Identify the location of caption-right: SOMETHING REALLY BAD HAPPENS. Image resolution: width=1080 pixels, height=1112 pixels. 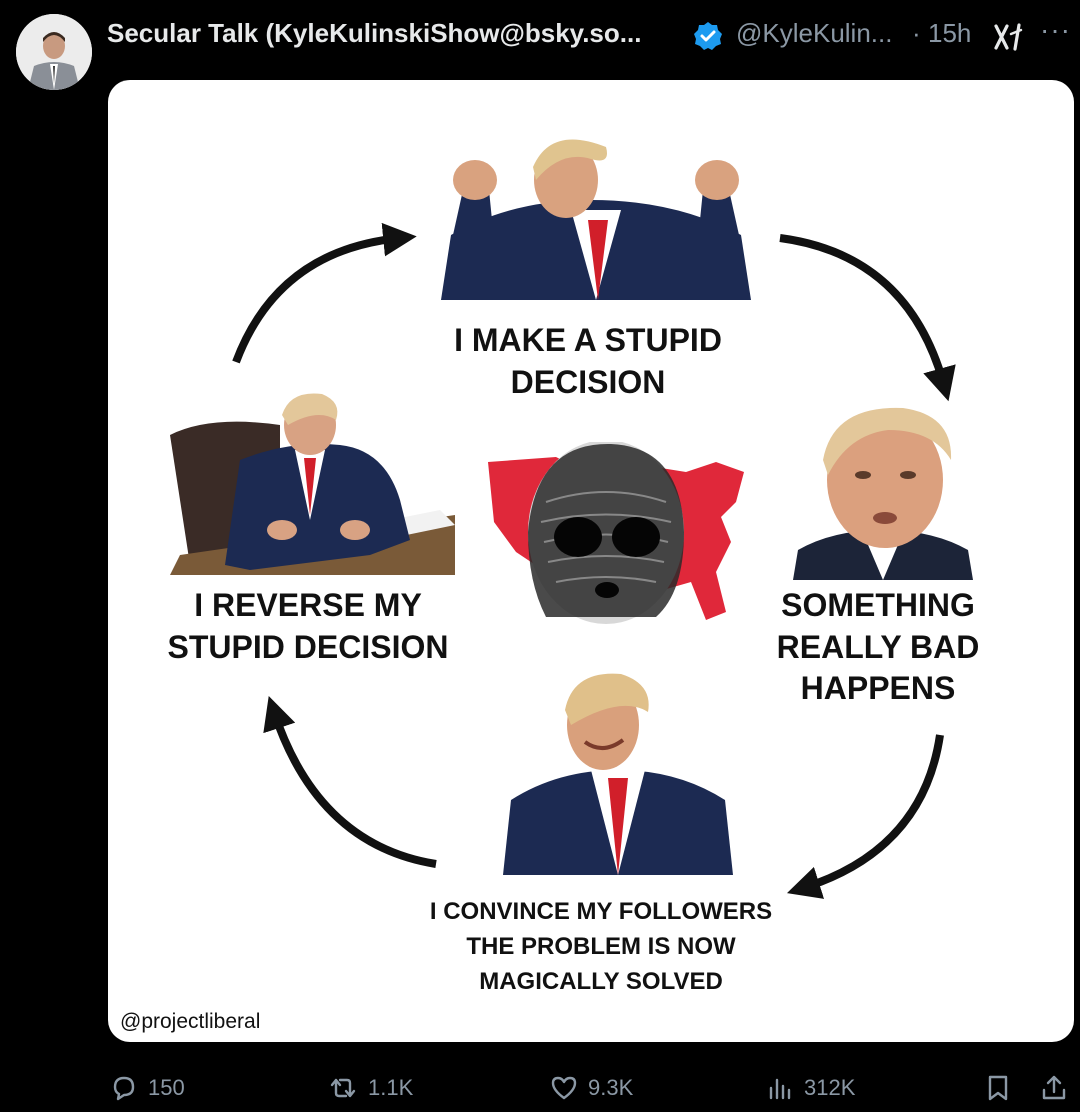
(878, 647).